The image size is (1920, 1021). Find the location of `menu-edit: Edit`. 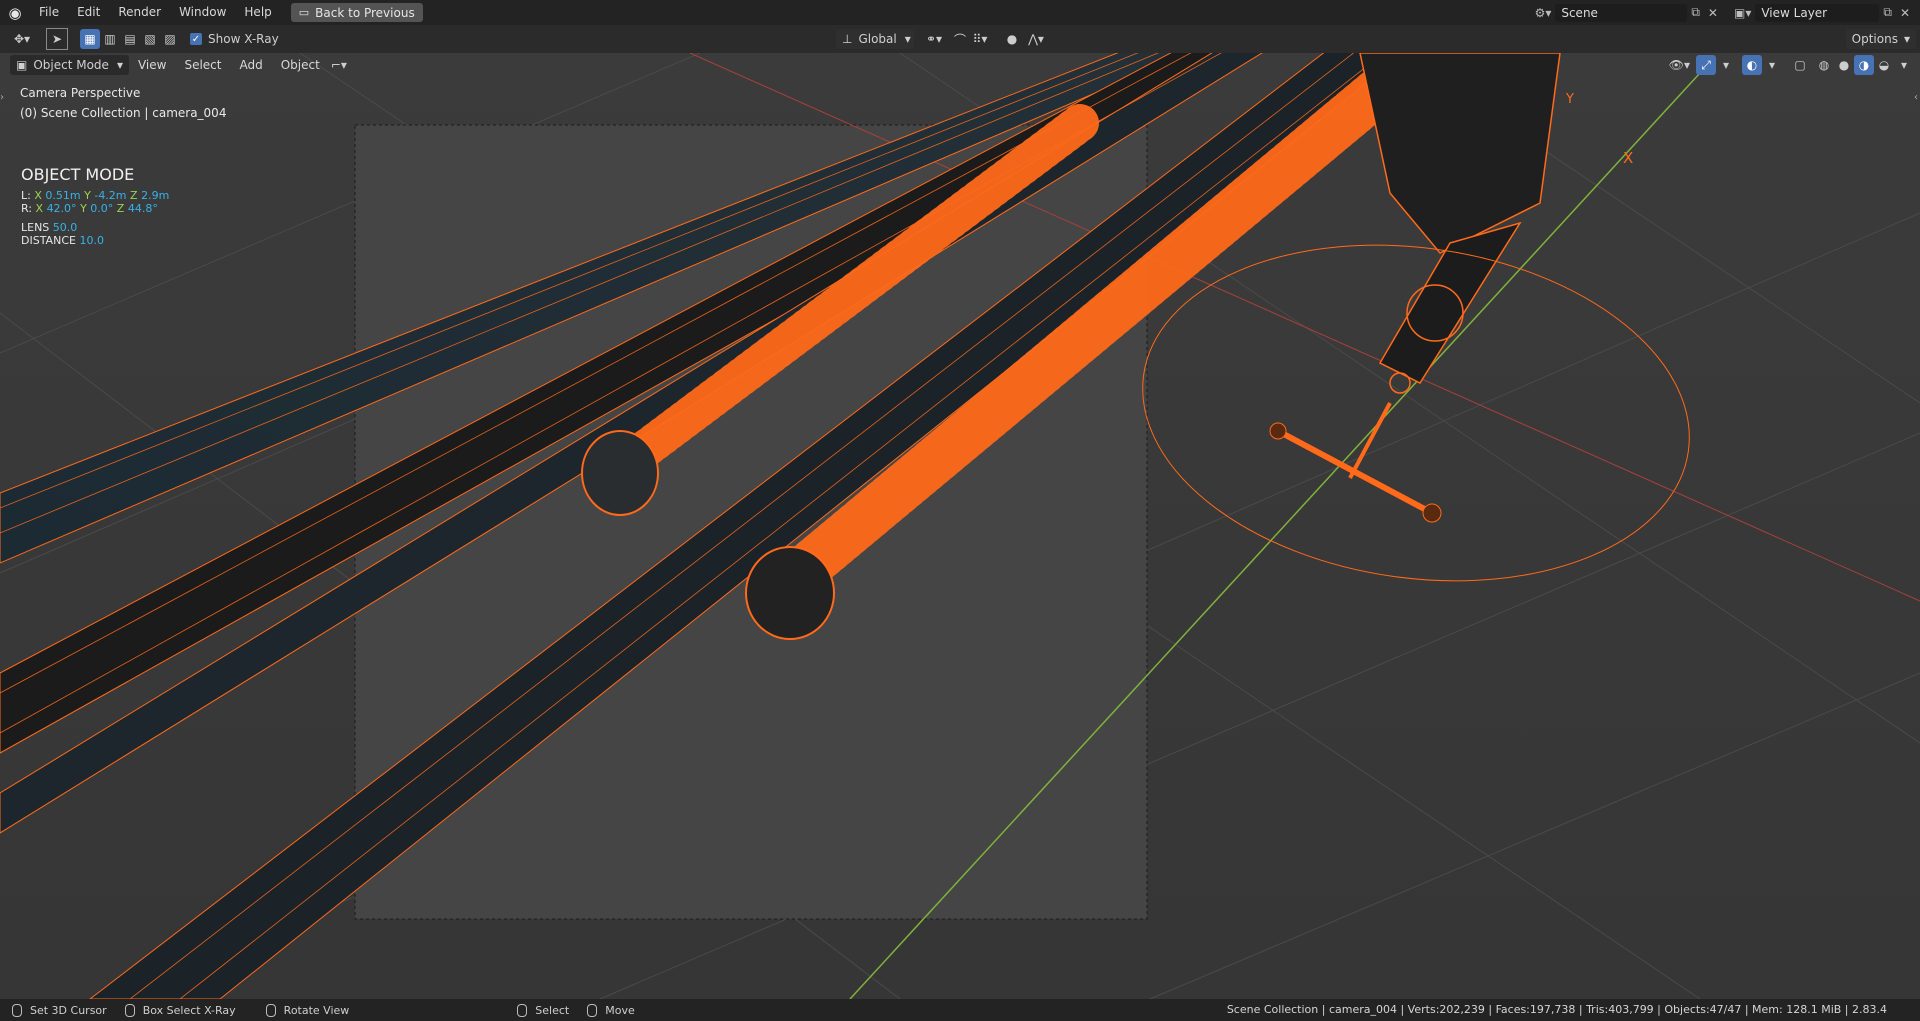

menu-edit: Edit is located at coordinates (88, 12).